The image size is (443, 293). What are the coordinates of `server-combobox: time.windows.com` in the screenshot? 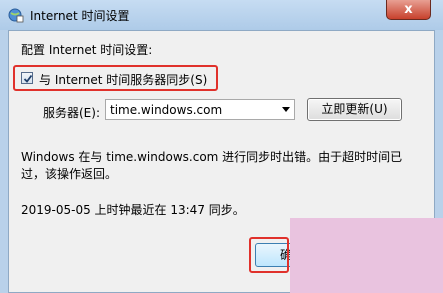 It's located at (200, 109).